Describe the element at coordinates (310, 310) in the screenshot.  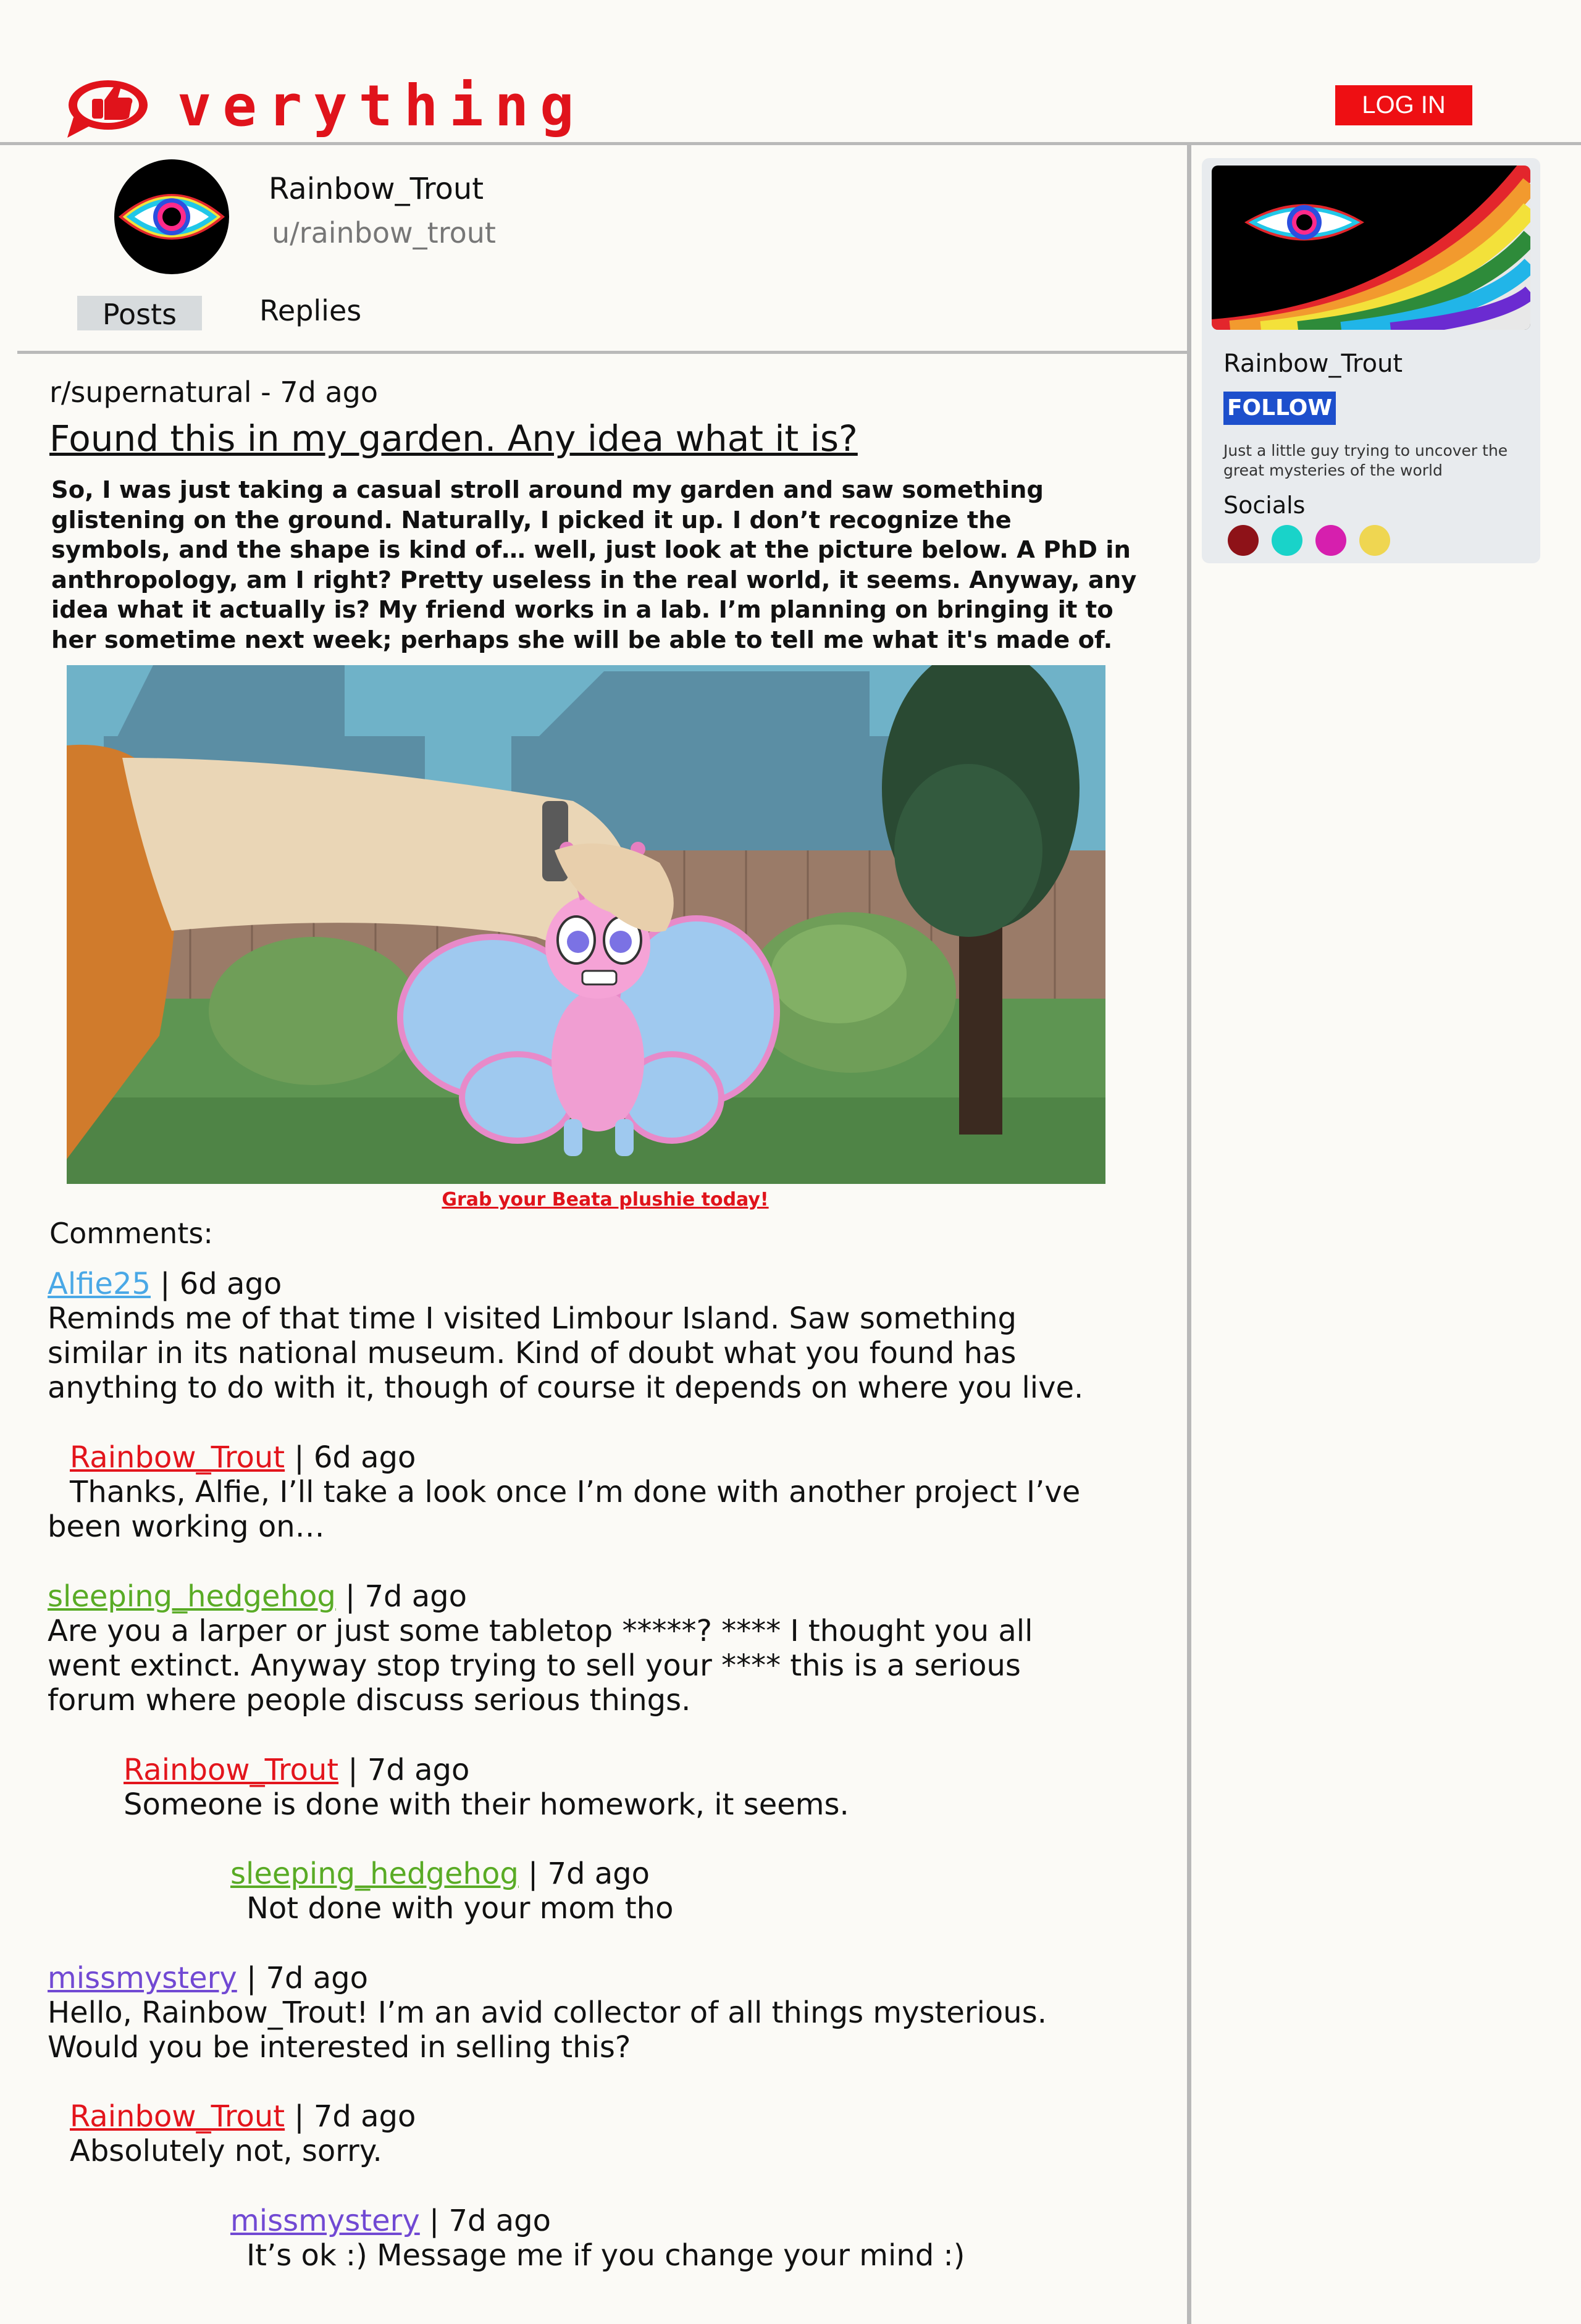
I see `tab-replies: Replies` at that location.